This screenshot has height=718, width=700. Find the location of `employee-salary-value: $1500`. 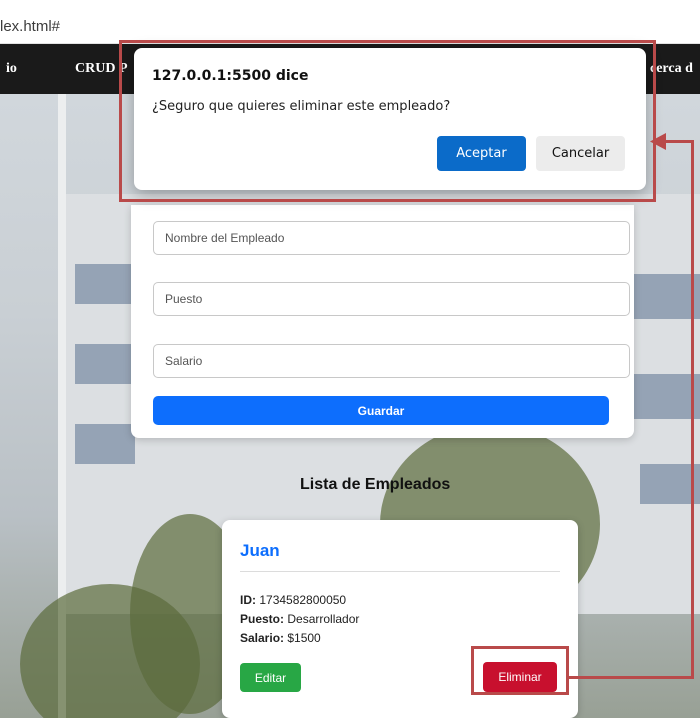

employee-salary-value: $1500 is located at coordinates (304, 638).